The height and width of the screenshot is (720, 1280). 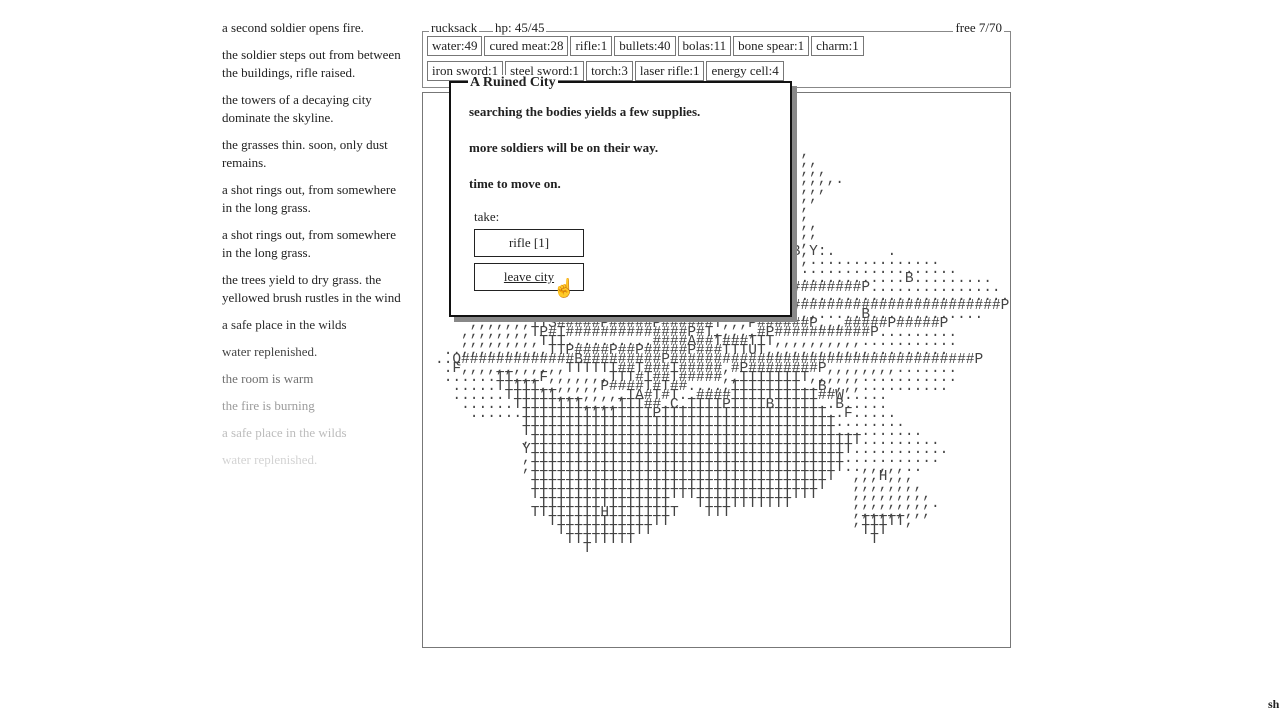 What do you see at coordinates (978, 28) in the screenshot?
I see `free-capacity: free 7/70` at bounding box center [978, 28].